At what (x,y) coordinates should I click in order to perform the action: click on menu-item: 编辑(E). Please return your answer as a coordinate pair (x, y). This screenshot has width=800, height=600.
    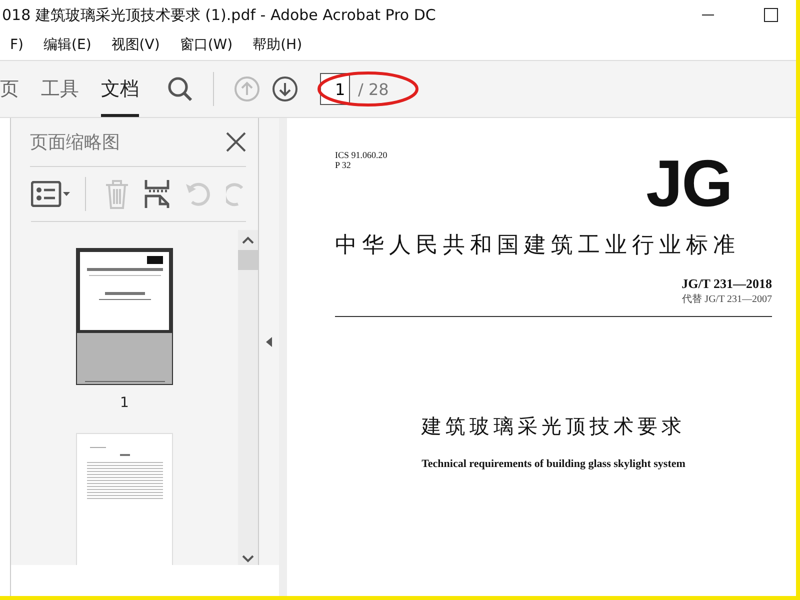
    Looking at the image, I should click on (68, 45).